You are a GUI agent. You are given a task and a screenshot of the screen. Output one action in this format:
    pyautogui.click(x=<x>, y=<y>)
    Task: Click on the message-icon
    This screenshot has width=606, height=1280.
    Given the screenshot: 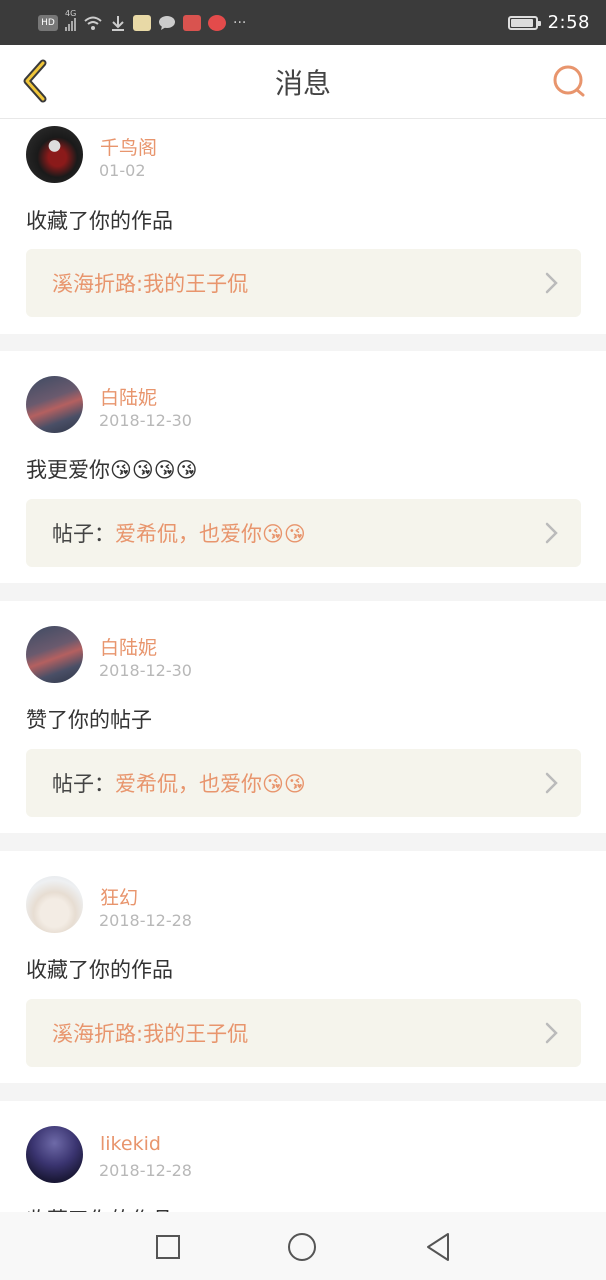 What is the action you would take?
    pyautogui.click(x=167, y=22)
    